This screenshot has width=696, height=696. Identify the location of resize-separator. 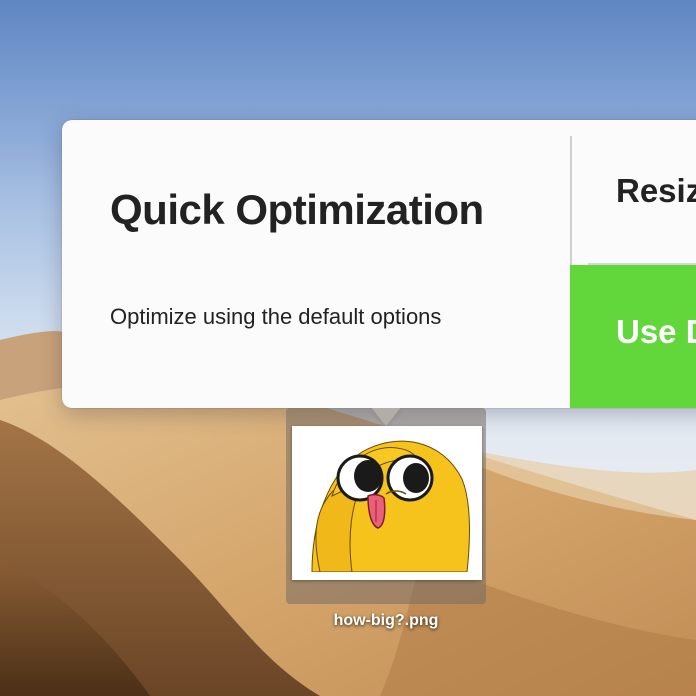
(642, 264).